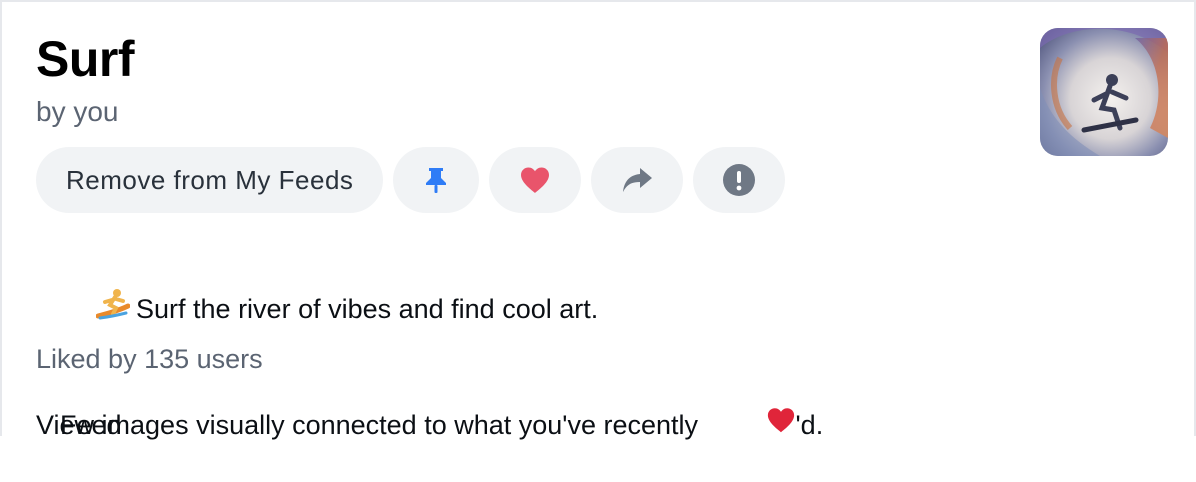  I want to click on pin-icon, so click(436, 180).